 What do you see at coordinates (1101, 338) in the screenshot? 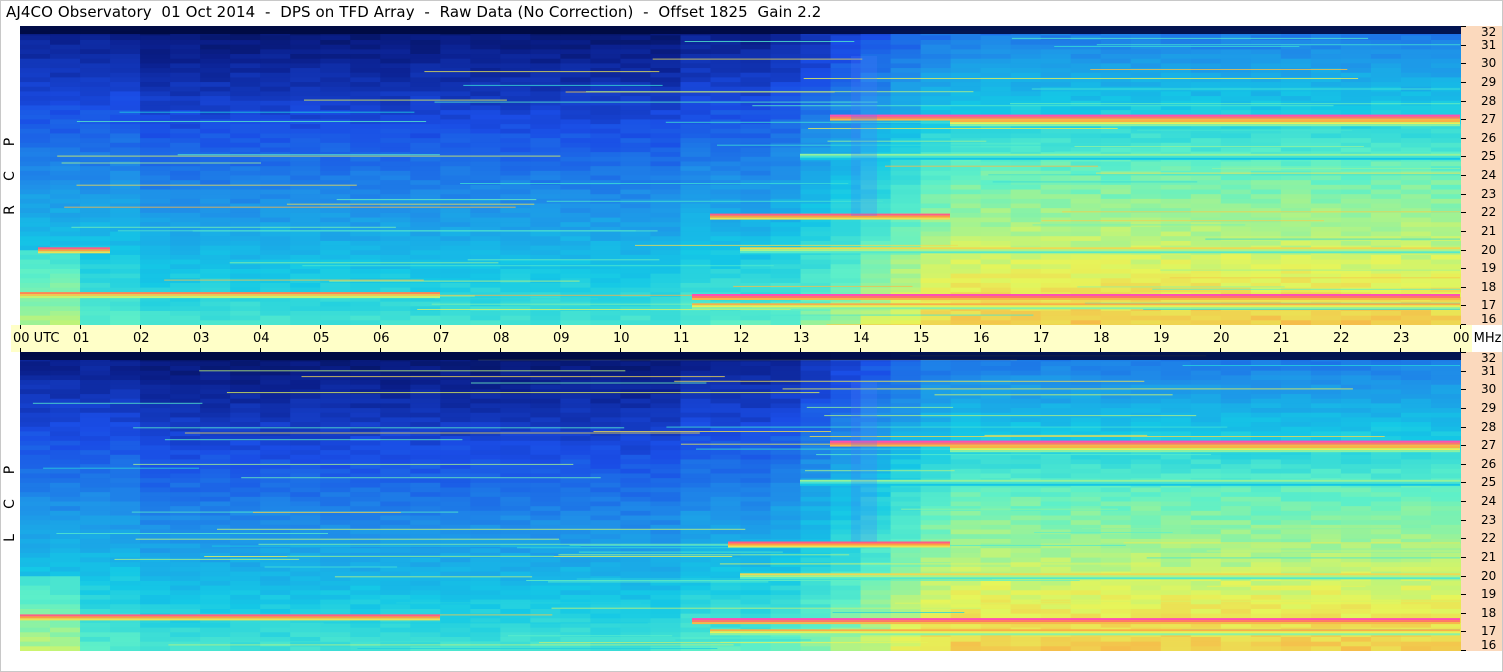
I see `time-tick-label: 18` at bounding box center [1101, 338].